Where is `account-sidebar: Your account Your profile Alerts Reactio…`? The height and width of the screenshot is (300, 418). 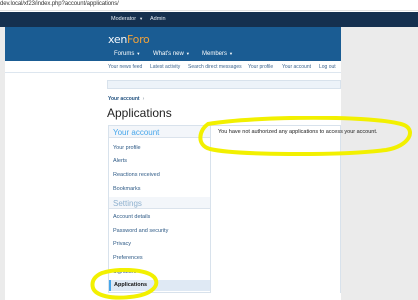 account-sidebar: Your account Your profile Alerts Reactio… is located at coordinates (159, 209).